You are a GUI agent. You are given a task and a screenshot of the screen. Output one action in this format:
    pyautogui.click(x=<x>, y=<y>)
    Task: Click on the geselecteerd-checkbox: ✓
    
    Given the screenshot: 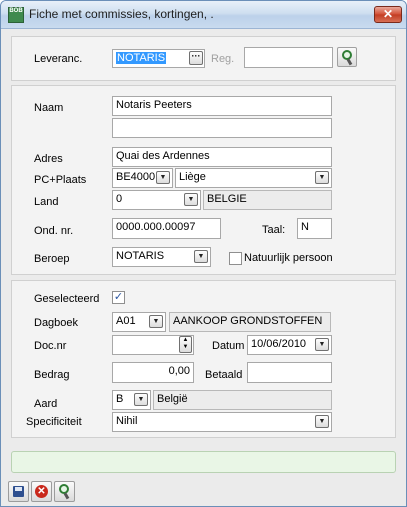 What is the action you would take?
    pyautogui.click(x=118, y=297)
    